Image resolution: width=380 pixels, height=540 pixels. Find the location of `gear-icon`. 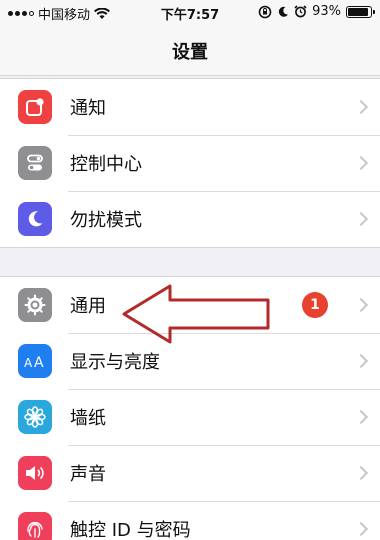

gear-icon is located at coordinates (35, 305).